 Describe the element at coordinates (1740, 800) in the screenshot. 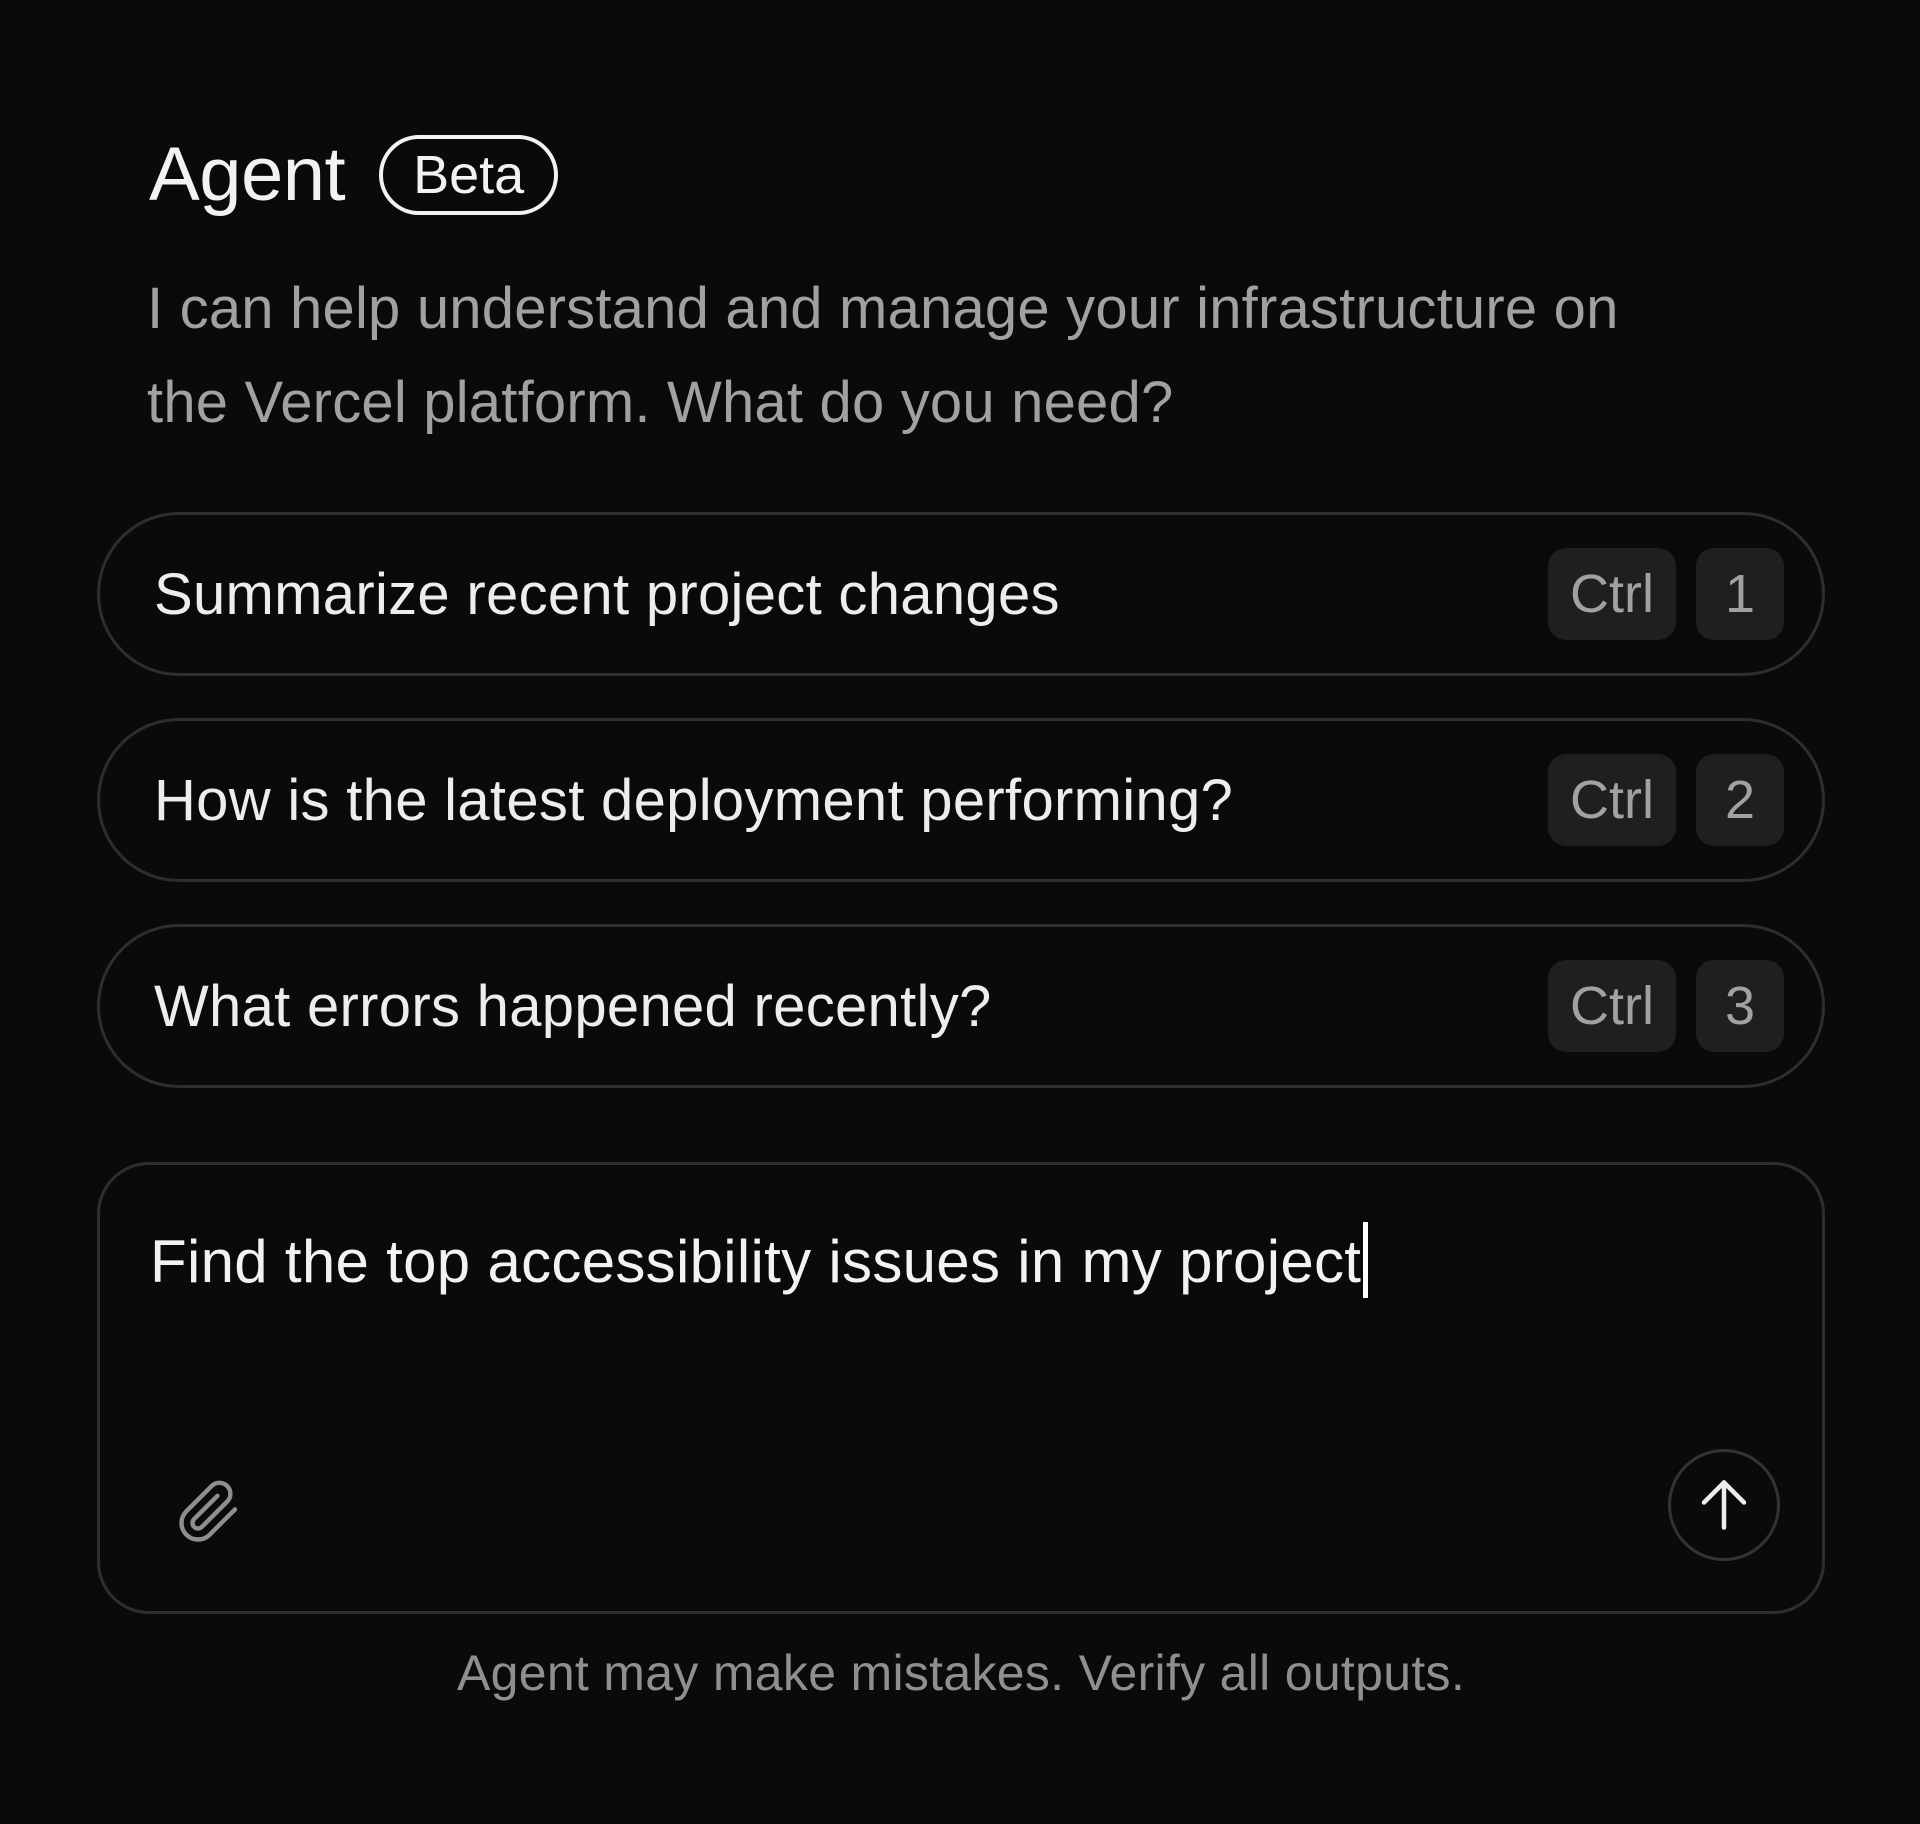

I see `kbd-key: 2` at that location.